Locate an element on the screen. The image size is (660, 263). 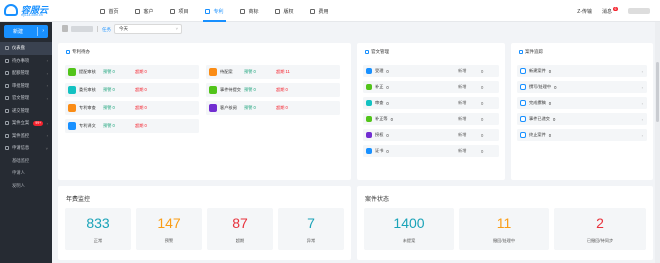
count-badge: 99+ is located at coordinates (38, 123).